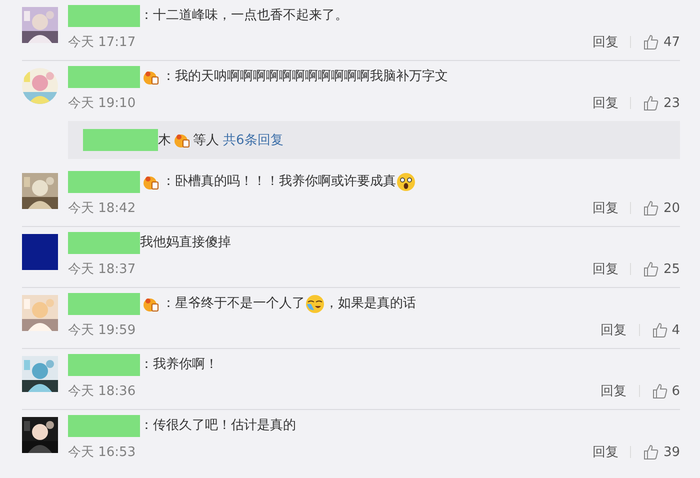 The height and width of the screenshot is (478, 700). What do you see at coordinates (102, 269) in the screenshot?
I see `comment-time: 今天 18:37` at bounding box center [102, 269].